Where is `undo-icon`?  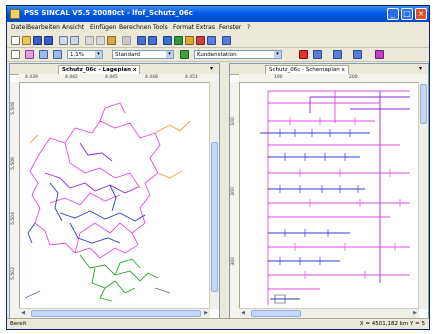
undo-icon is located at coordinates (126, 40).